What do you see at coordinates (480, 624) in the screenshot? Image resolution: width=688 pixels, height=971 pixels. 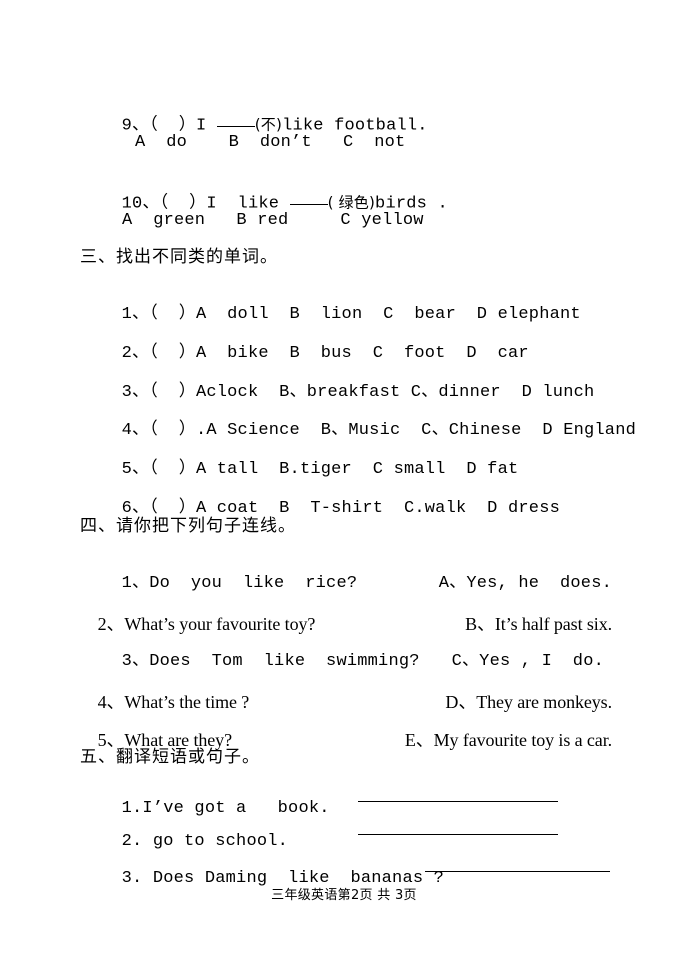 I see `match-right-b-label: B、` at bounding box center [480, 624].